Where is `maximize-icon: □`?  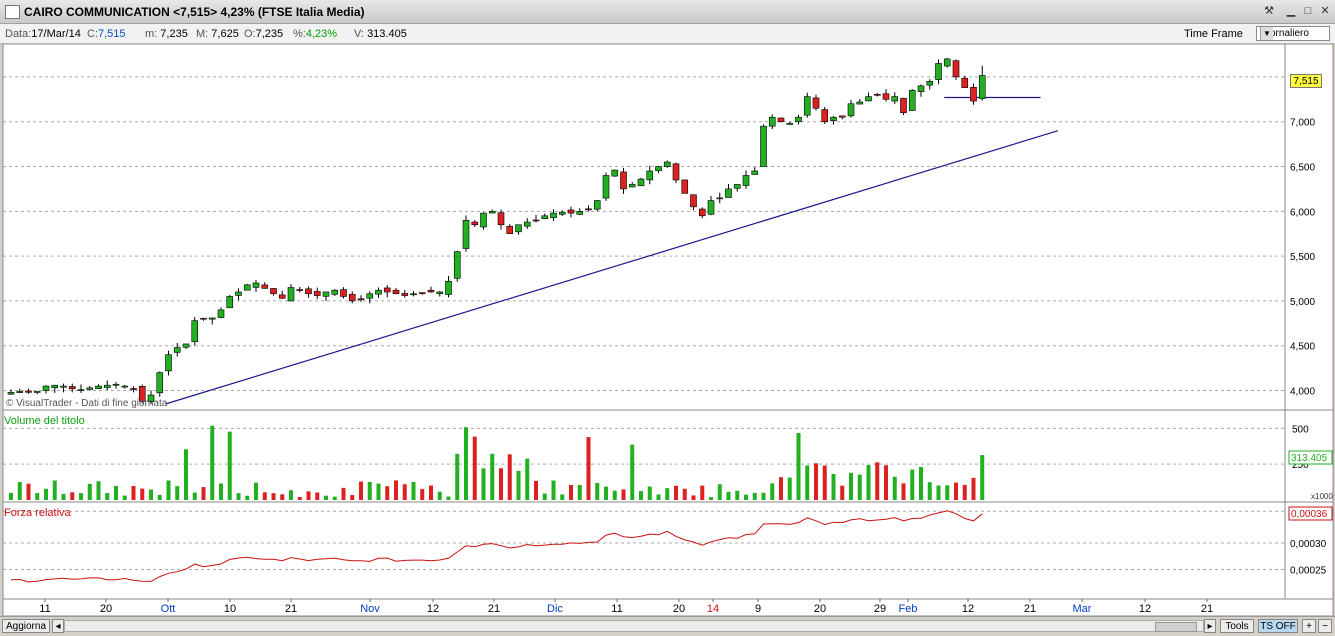 maximize-icon: □ is located at coordinates (1308, 11).